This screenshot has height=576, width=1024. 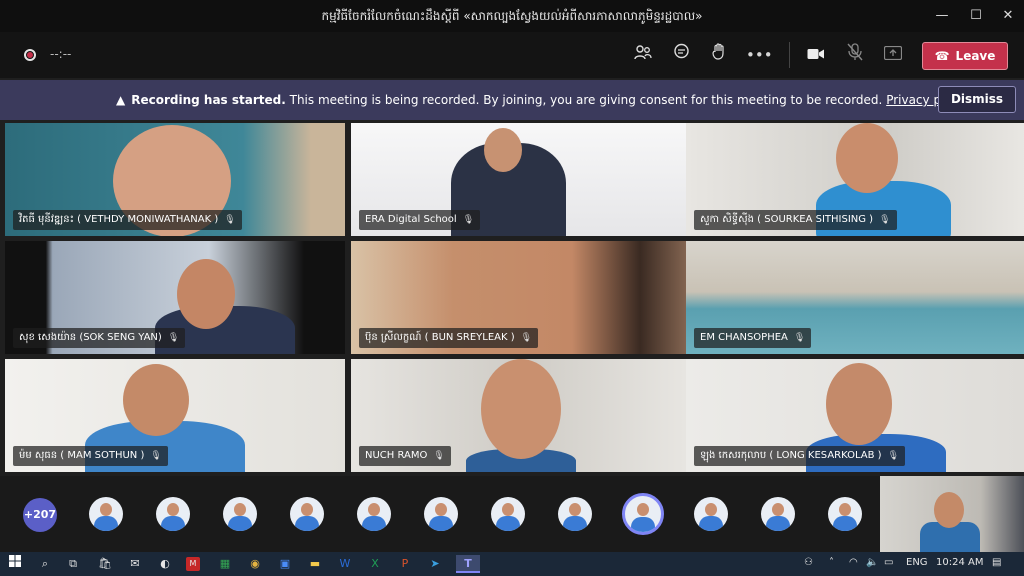 I want to click on participant-avatar-speaking, so click(x=643, y=514).